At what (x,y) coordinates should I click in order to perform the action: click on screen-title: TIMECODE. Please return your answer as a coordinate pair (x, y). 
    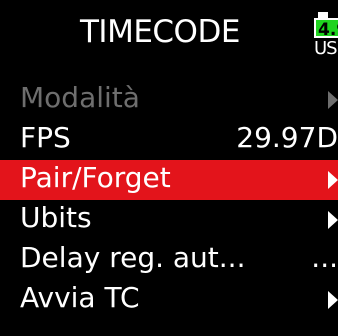
    Looking at the image, I should click on (160, 32).